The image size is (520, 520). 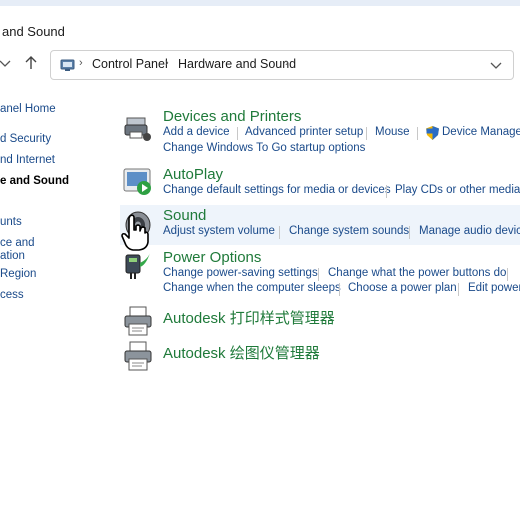 What do you see at coordinates (31, 63) in the screenshot?
I see `up-arrow-icon` at bounding box center [31, 63].